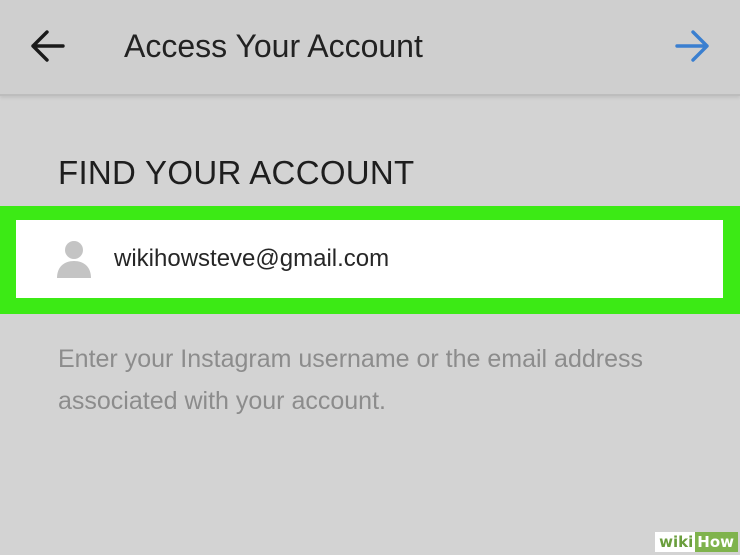 Image resolution: width=740 pixels, height=555 pixels. I want to click on back-button, so click(48, 46).